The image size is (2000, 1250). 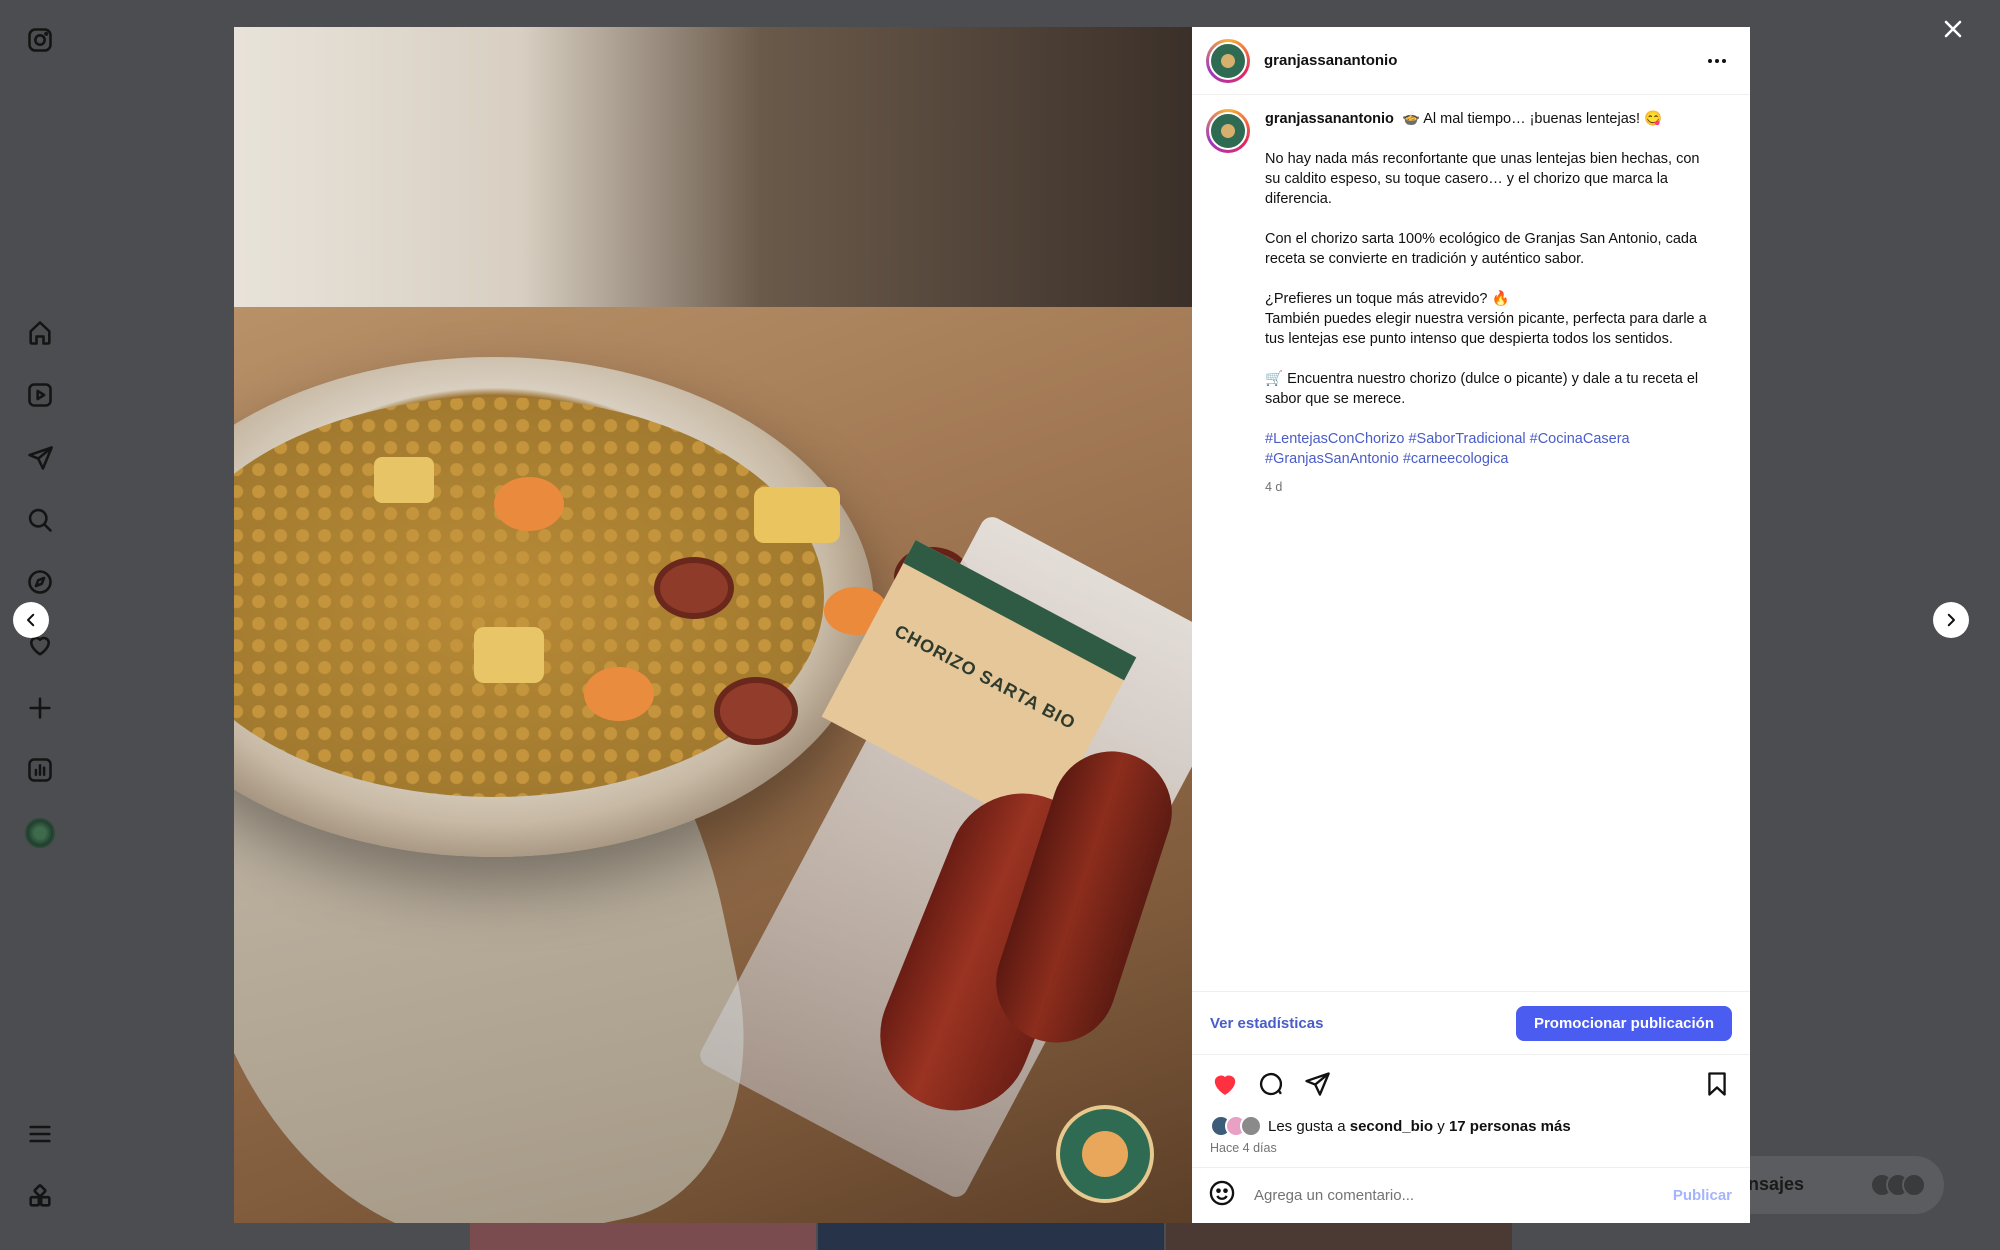 What do you see at coordinates (40, 520) in the screenshot?
I see `search-icon` at bounding box center [40, 520].